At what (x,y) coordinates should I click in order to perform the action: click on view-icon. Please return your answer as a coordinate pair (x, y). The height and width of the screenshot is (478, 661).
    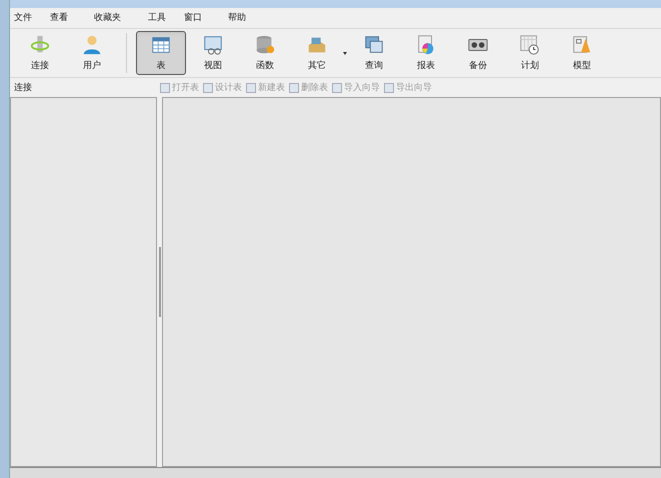
    Looking at the image, I should click on (213, 45).